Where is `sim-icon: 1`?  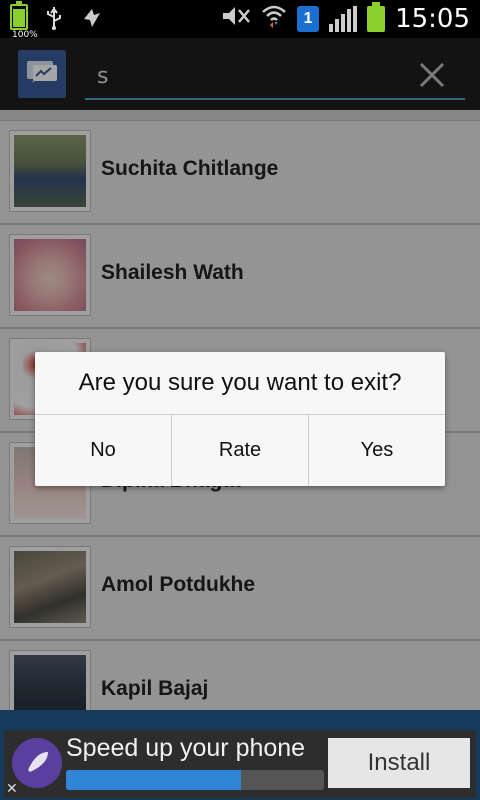 sim-icon: 1 is located at coordinates (308, 18).